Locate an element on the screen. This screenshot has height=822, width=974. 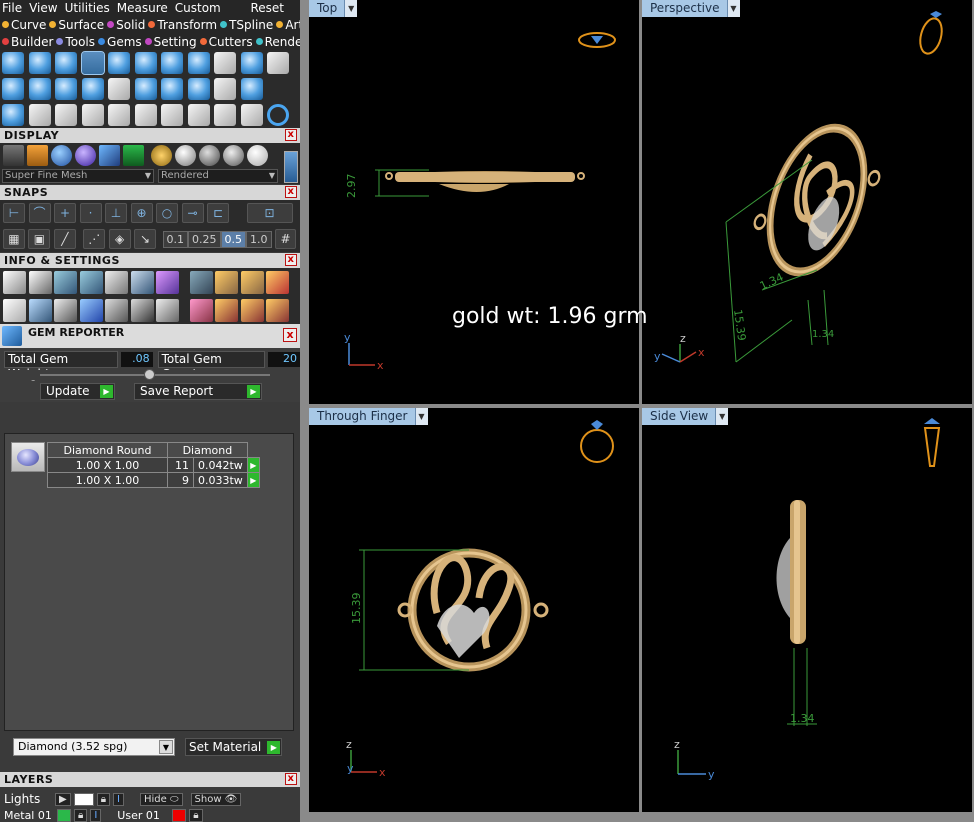
texture-icon is located at coordinates (133, 155).